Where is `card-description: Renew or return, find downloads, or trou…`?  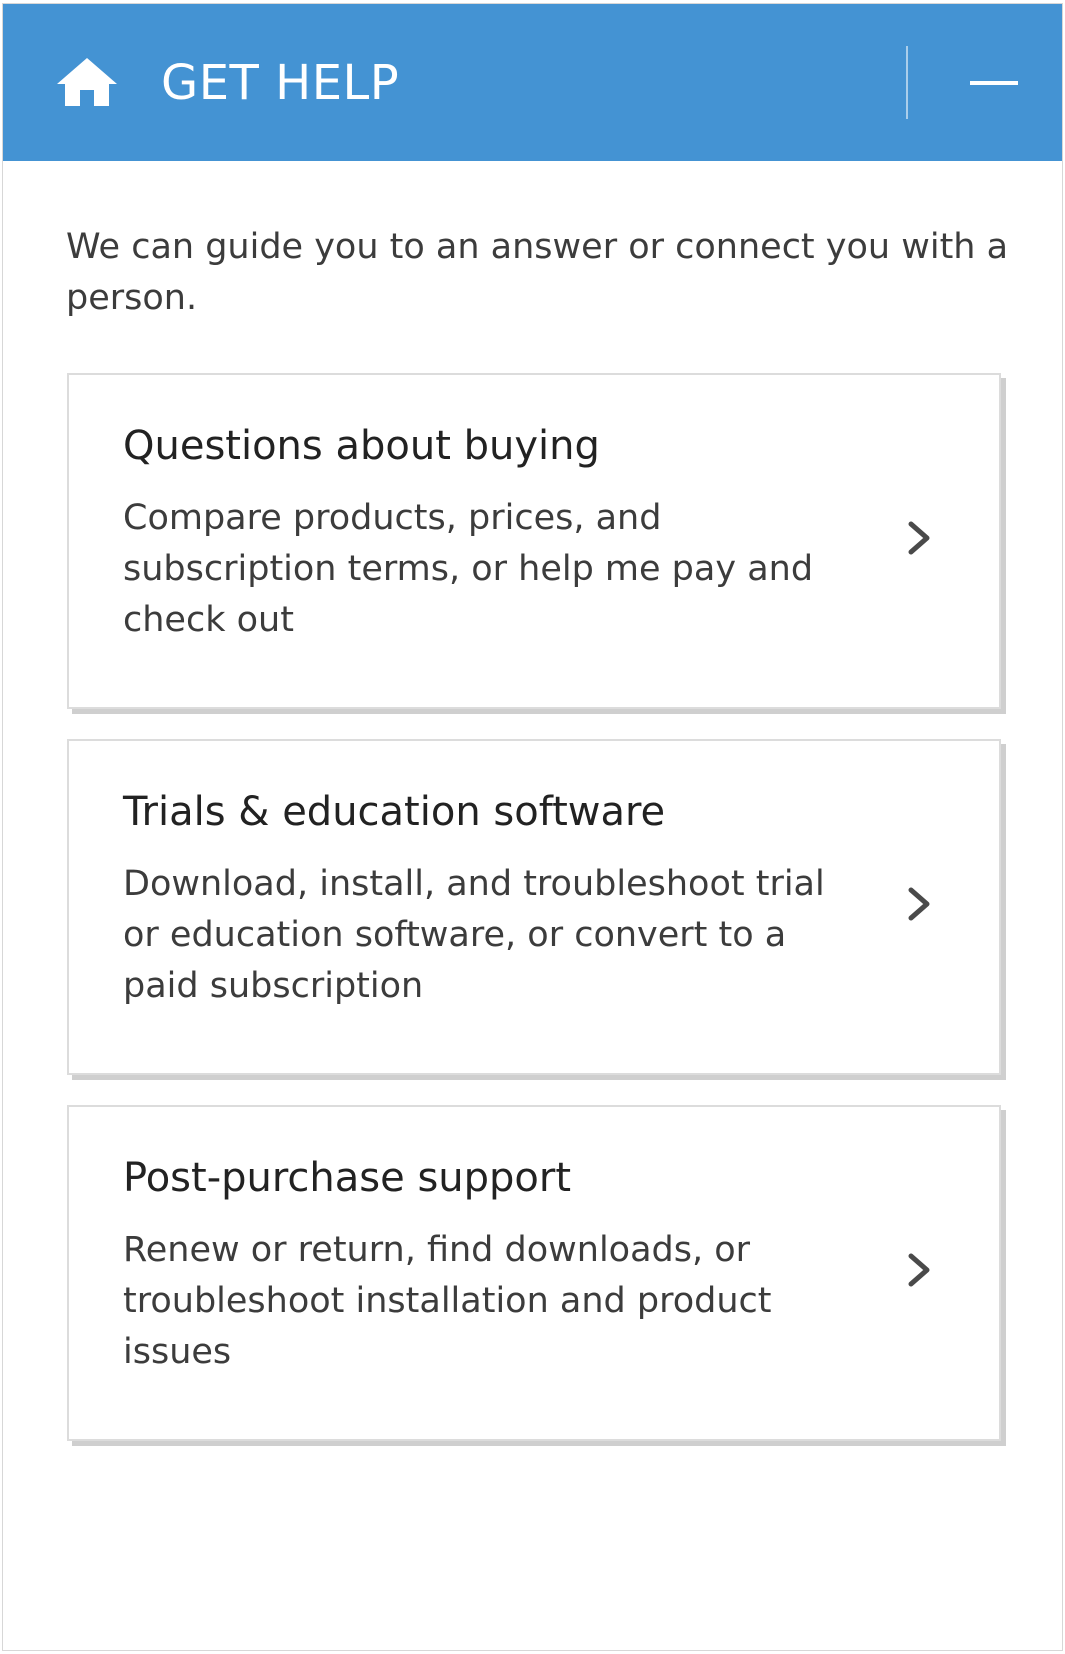 card-description: Renew or return, find downloads, or trou… is located at coordinates (447, 1301).